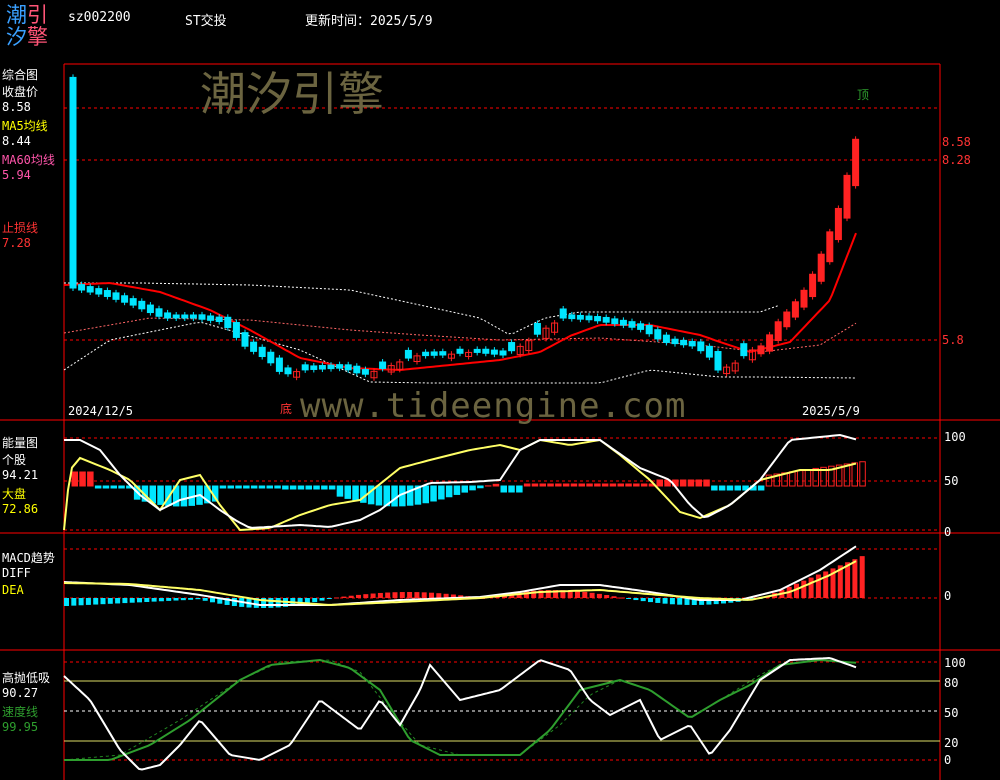  I want to click on ma5-label: MA5均线, so click(25, 126).